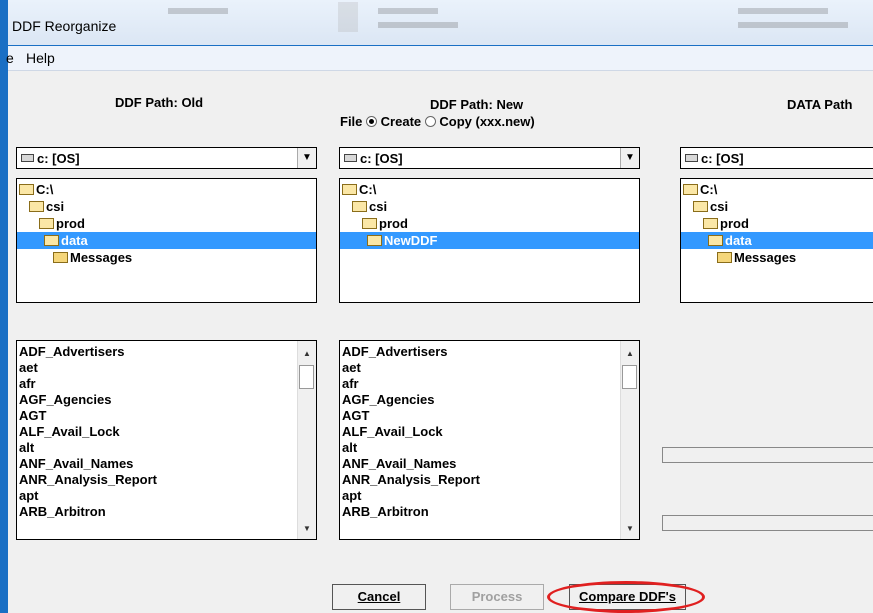 The height and width of the screenshot is (613, 873). Describe the element at coordinates (379, 597) in the screenshot. I see `cancel-button: Cancel` at that location.